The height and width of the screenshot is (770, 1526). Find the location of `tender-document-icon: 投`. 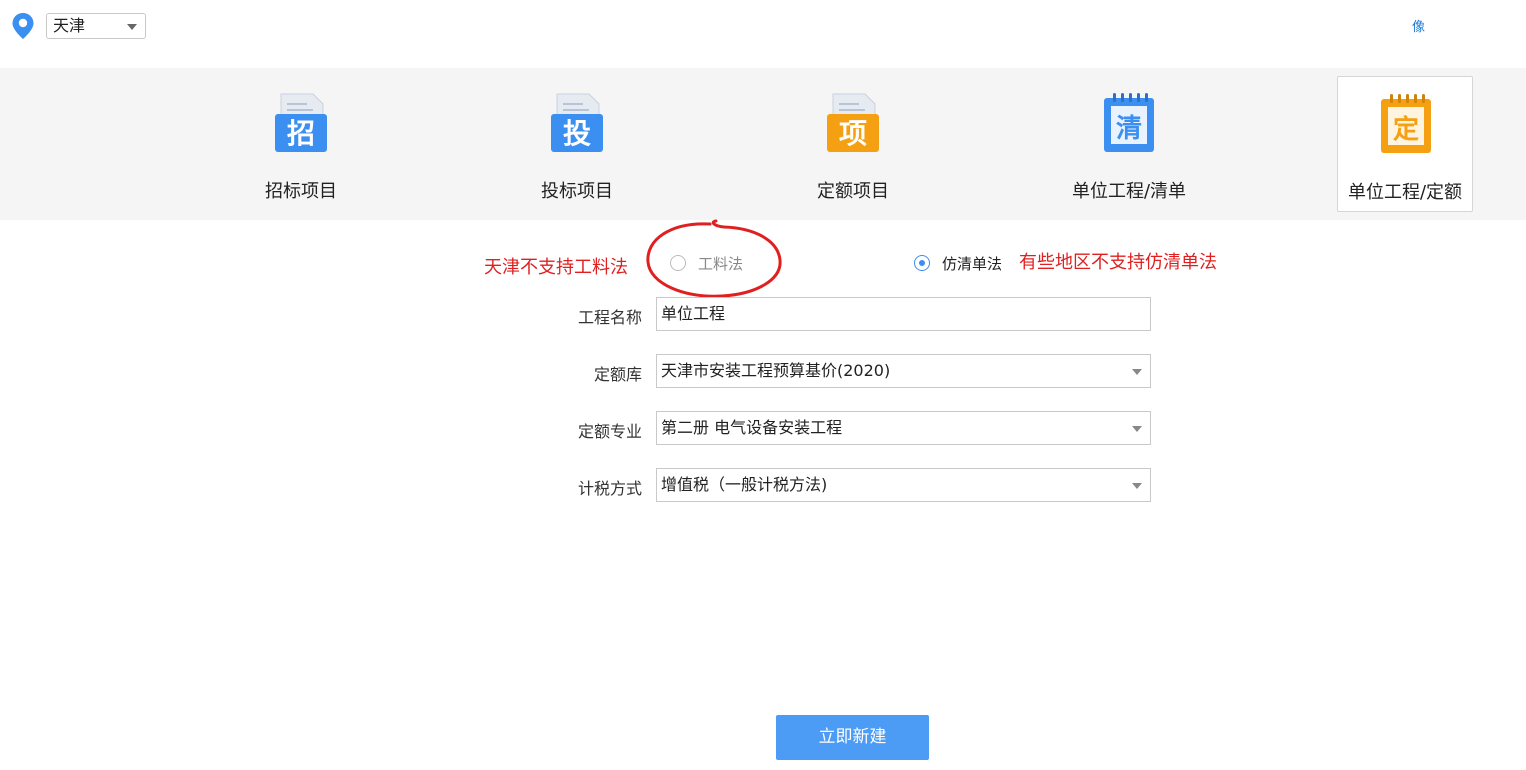

tender-document-icon: 投 is located at coordinates (577, 122).